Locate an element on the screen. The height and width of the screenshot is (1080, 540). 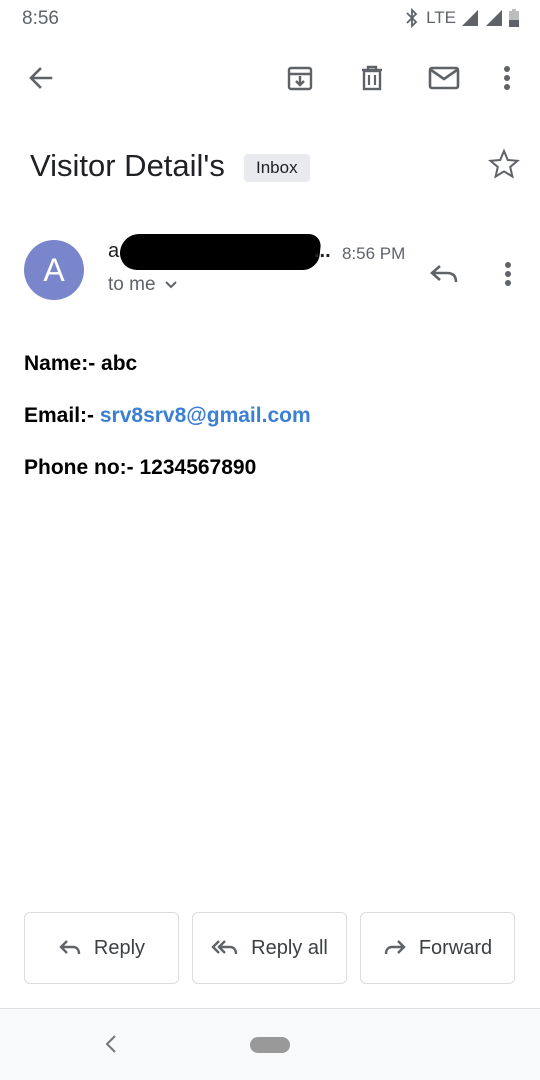
phone-value: 1234567890 is located at coordinates (198, 467).